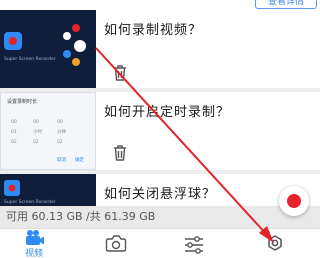  I want to click on svg-text: 分钟, so click(61, 131).